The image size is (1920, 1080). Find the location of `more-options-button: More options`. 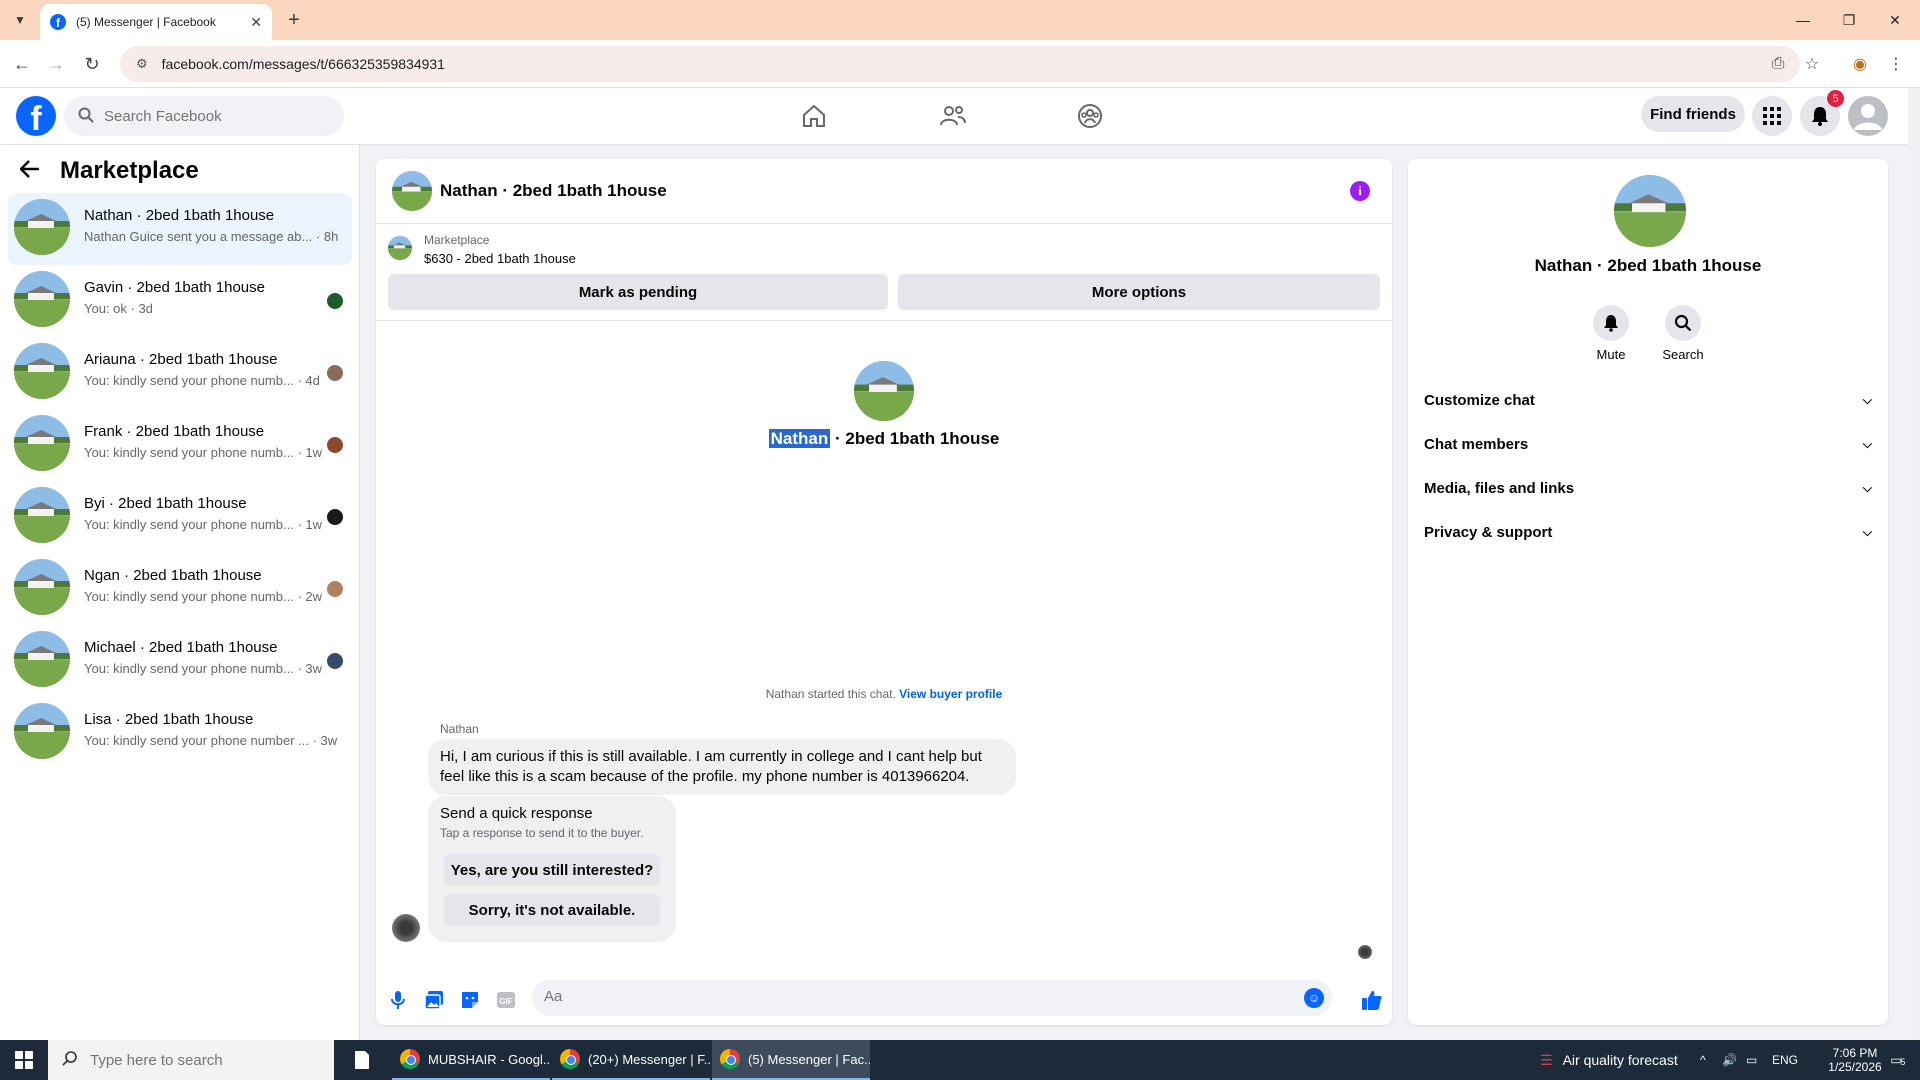

more-options-button: More options is located at coordinates (1139, 292).